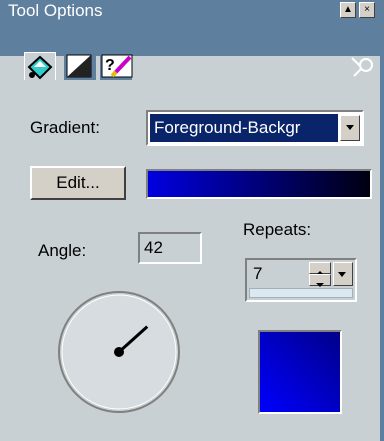 The width and height of the screenshot is (384, 441). I want to click on gradient-label: Gradient:, so click(65, 127).